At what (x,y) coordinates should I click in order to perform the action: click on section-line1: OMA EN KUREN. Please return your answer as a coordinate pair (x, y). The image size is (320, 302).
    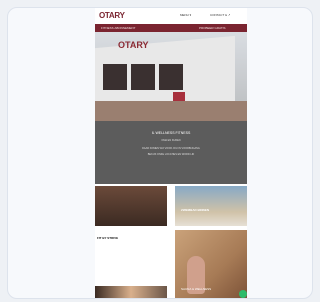
    Looking at the image, I should click on (171, 140).